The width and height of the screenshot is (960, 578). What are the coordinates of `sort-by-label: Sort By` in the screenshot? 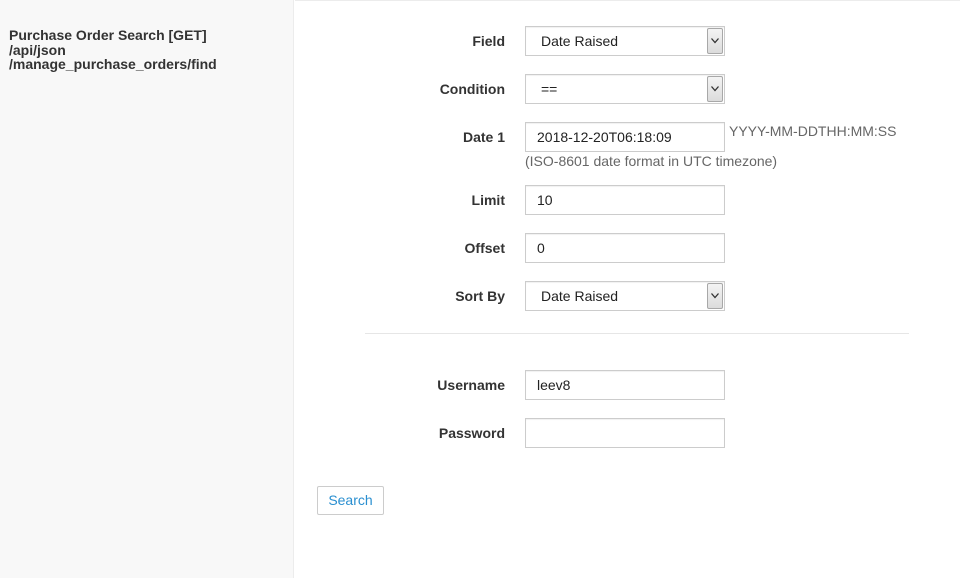 It's located at (480, 296).